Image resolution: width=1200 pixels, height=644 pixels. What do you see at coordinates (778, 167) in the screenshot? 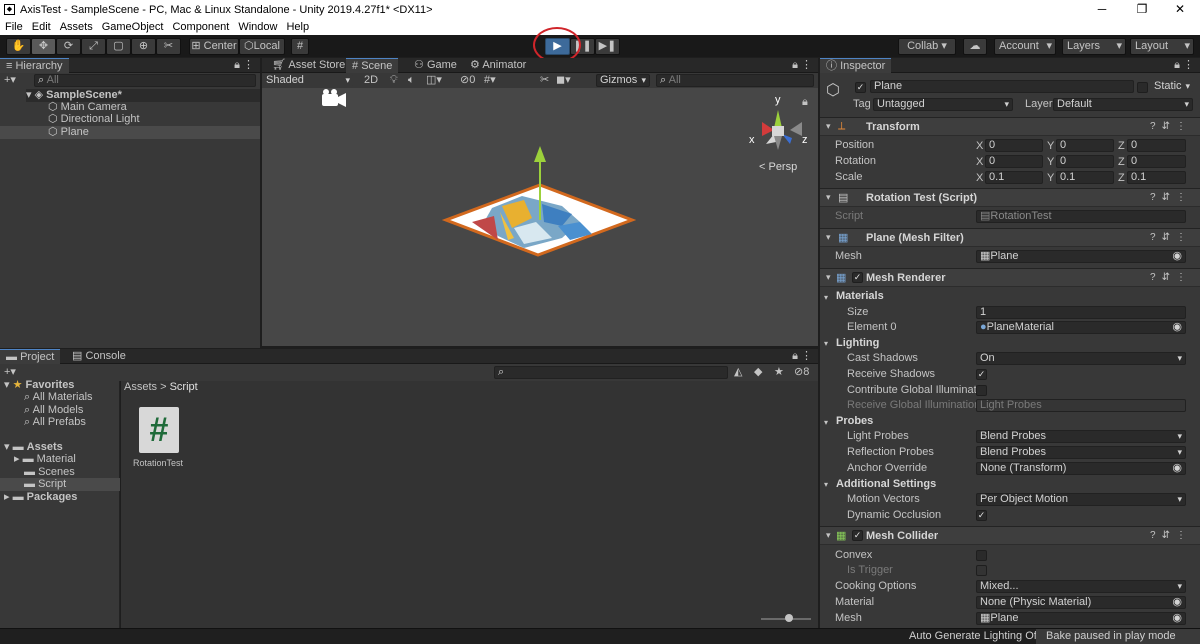
I see `perspective-toggle: < Persp` at bounding box center [778, 167].